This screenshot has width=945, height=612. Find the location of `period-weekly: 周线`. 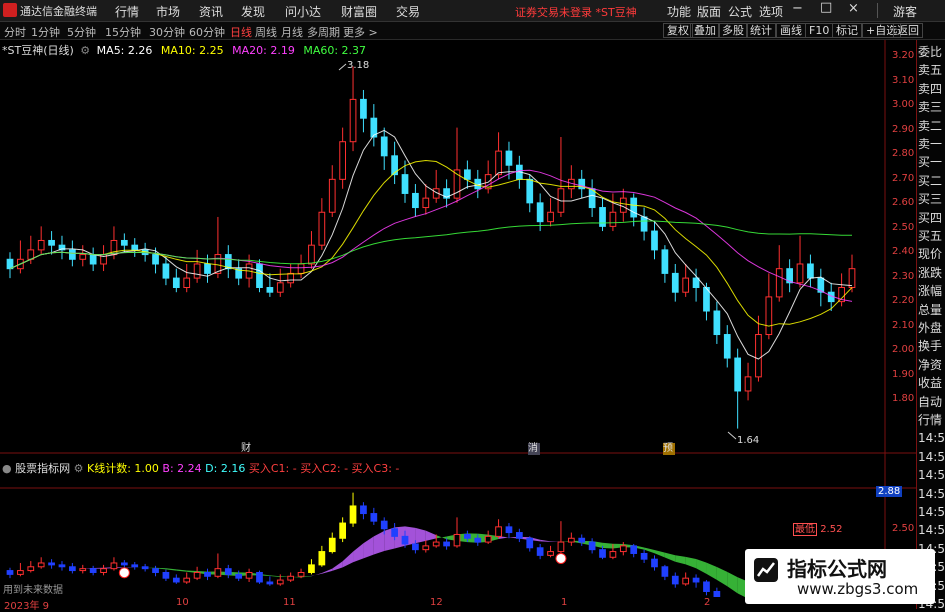

period-weekly: 周线 is located at coordinates (266, 32).